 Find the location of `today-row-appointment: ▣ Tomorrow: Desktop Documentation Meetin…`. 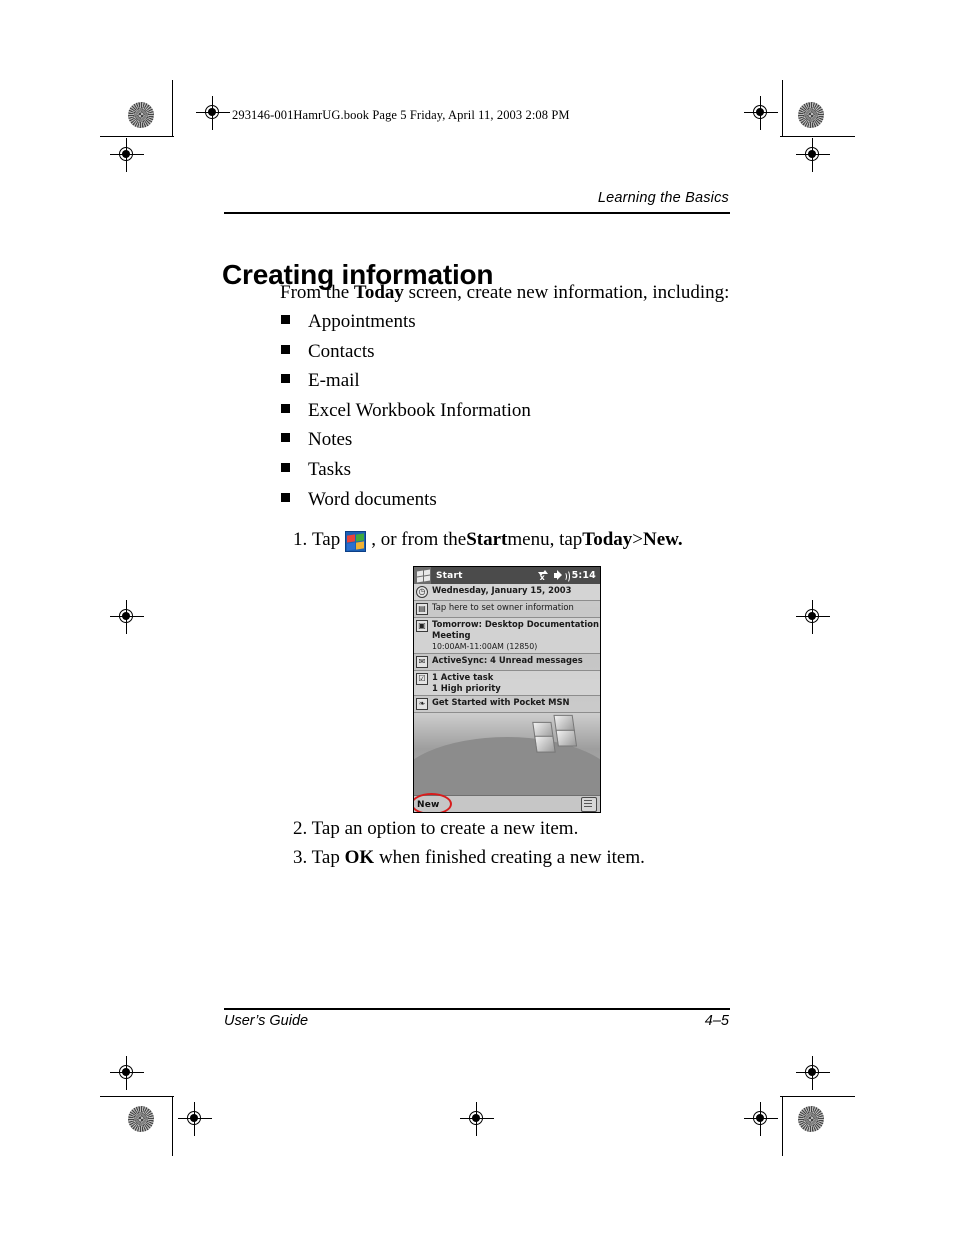

today-row-appointment: ▣ Tomorrow: Desktop Documentation Meetin… is located at coordinates (507, 636).